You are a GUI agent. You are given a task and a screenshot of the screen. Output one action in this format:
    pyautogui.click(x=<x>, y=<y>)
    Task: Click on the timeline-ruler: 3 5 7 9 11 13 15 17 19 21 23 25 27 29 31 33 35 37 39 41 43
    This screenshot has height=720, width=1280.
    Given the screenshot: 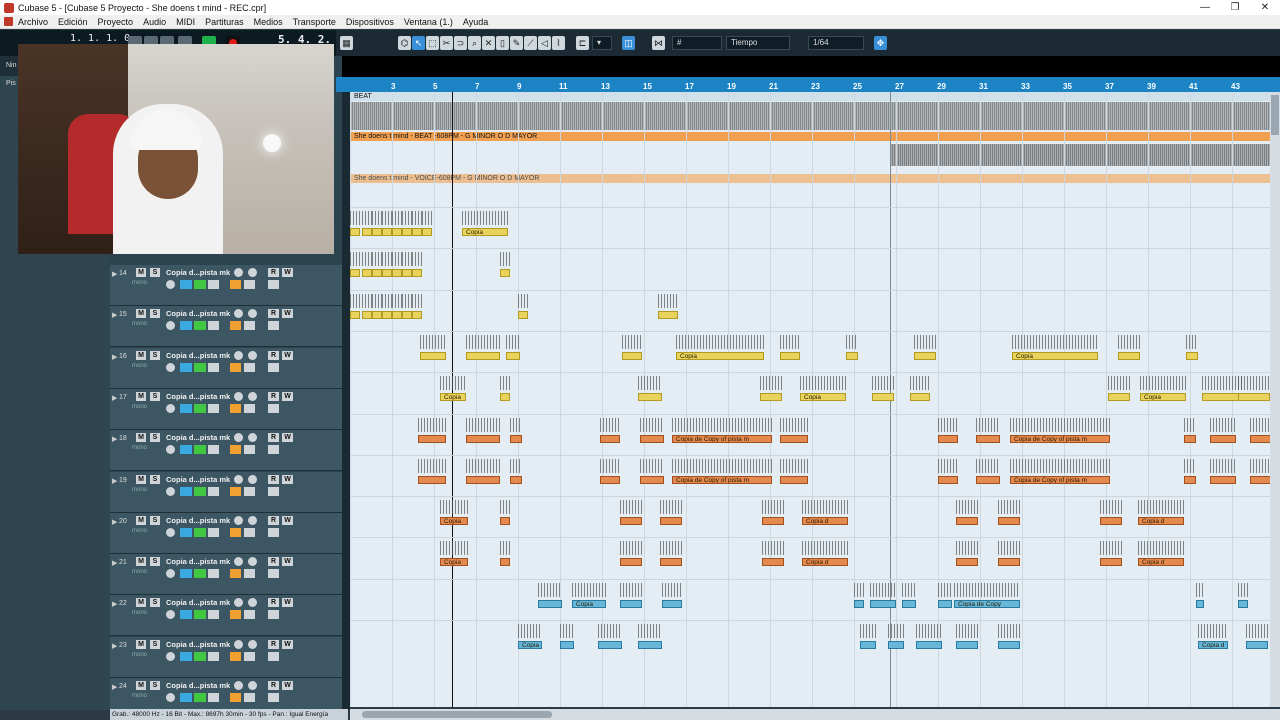 What is the action you would take?
    pyautogui.click(x=808, y=84)
    